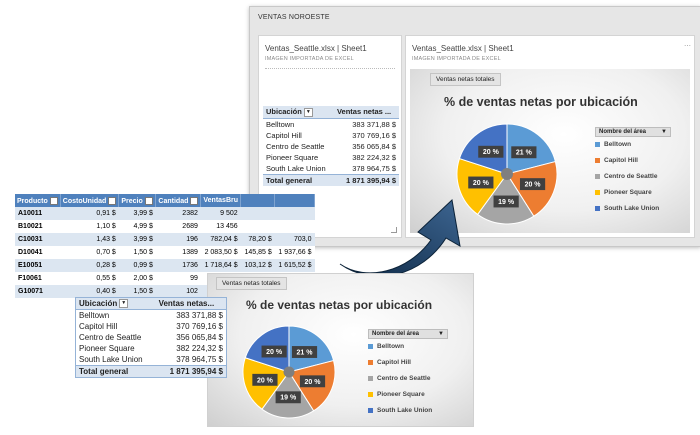 The height and width of the screenshot is (435, 700). I want to click on table-cell: 0,70 $, so click(89, 252).